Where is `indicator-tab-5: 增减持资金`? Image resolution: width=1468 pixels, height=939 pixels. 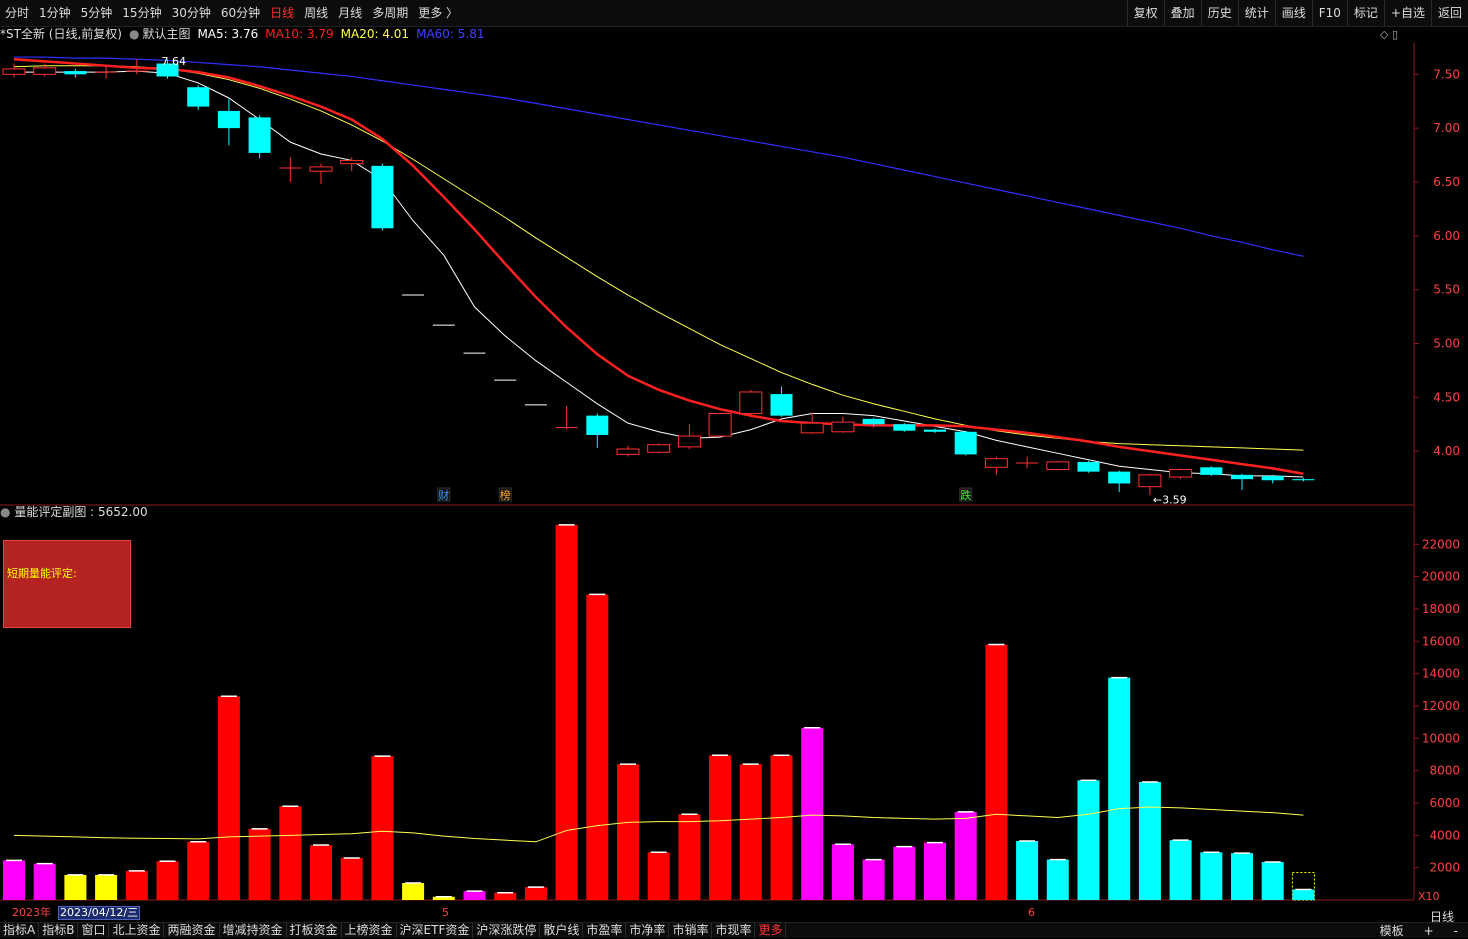 indicator-tab-5: 增减持资金 is located at coordinates (253, 930).